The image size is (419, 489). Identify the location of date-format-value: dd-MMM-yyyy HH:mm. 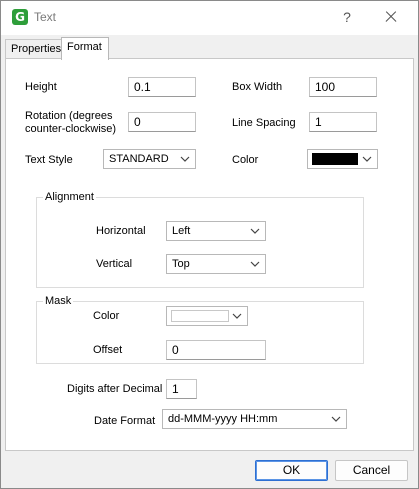
(223, 419).